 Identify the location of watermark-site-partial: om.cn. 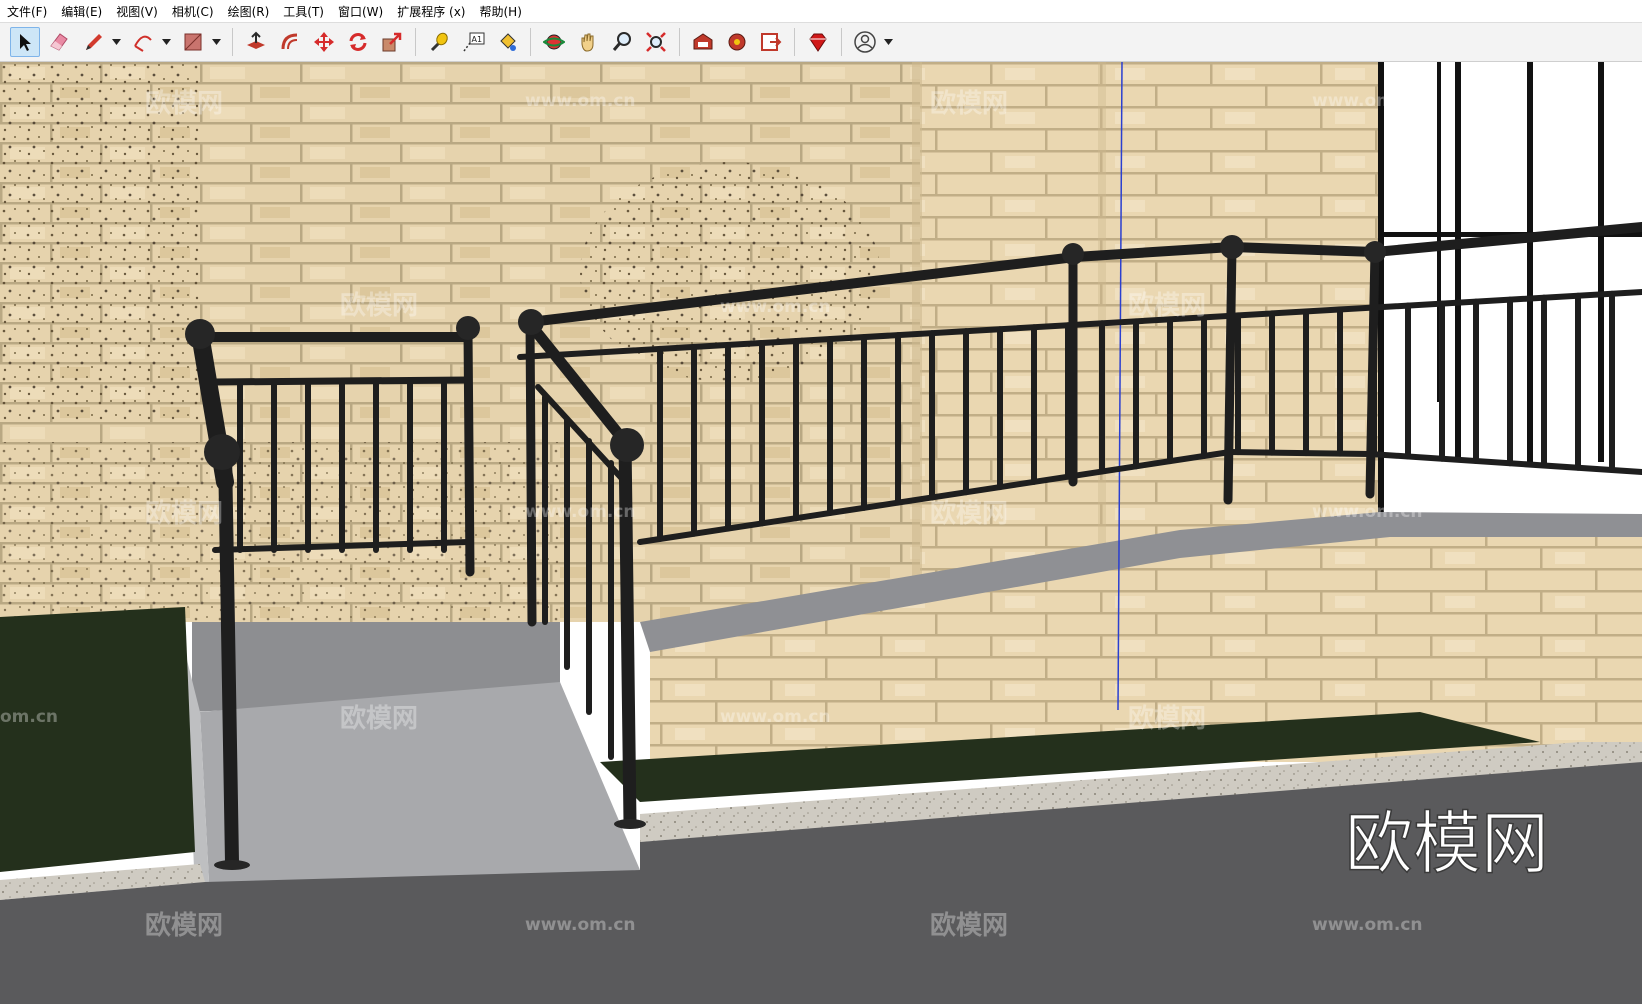
(29, 717).